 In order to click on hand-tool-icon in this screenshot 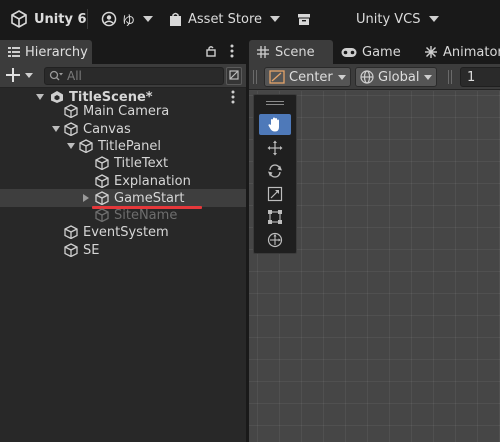, I will do `click(273, 124)`.